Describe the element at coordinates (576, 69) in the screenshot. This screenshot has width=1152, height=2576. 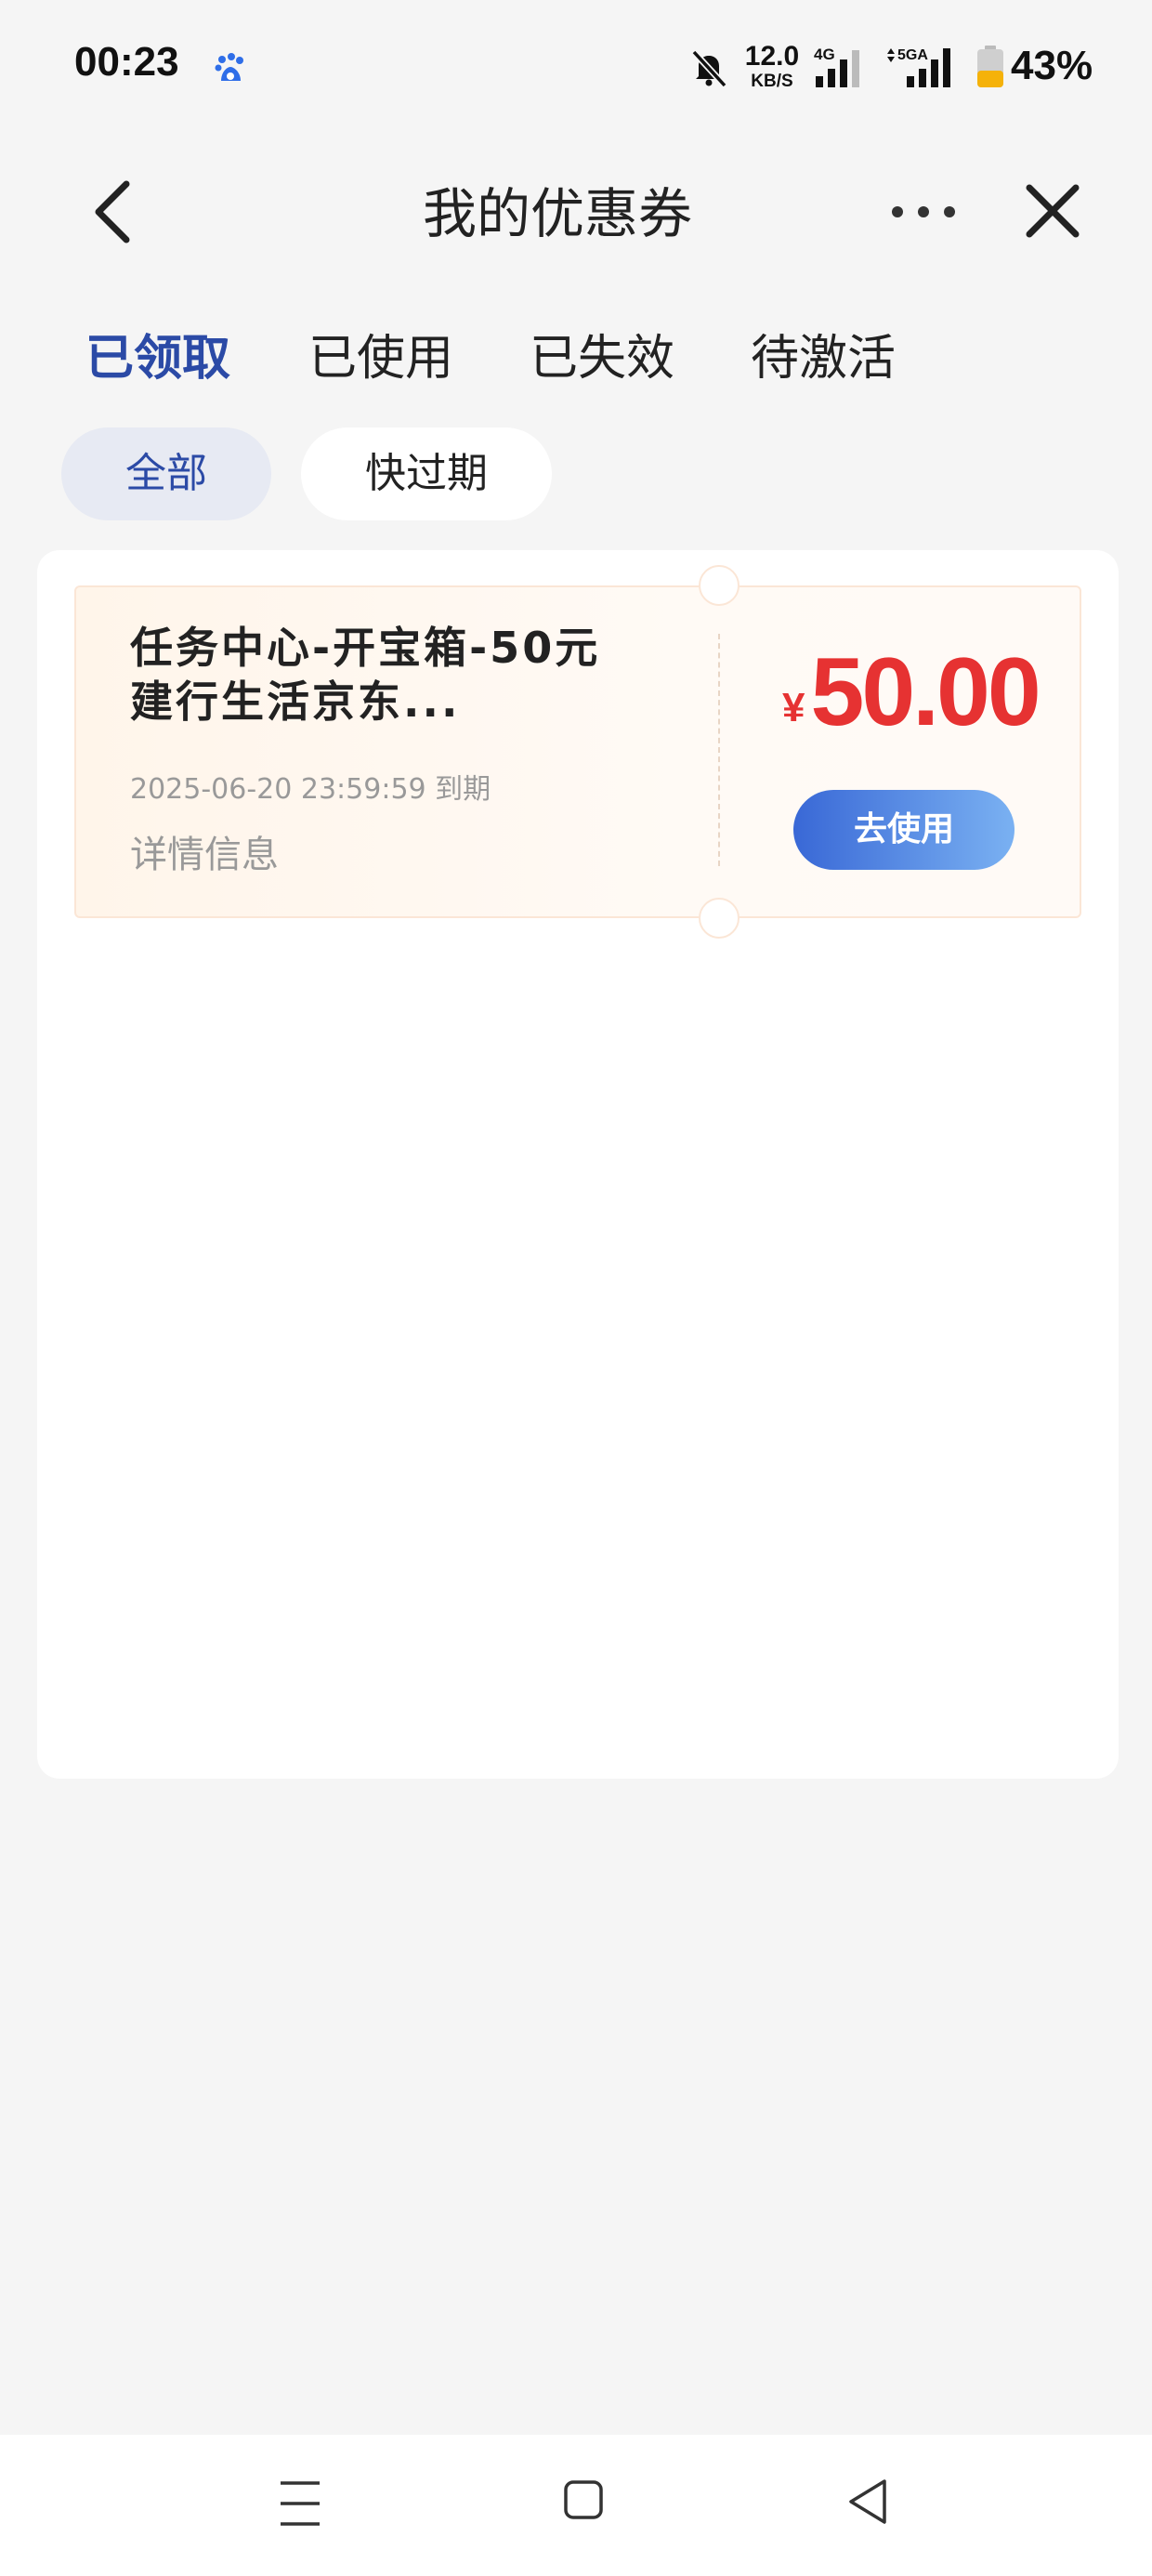
I see `status-bar: 00:23 12.0 KB/S 4G 5GA 43%` at that location.